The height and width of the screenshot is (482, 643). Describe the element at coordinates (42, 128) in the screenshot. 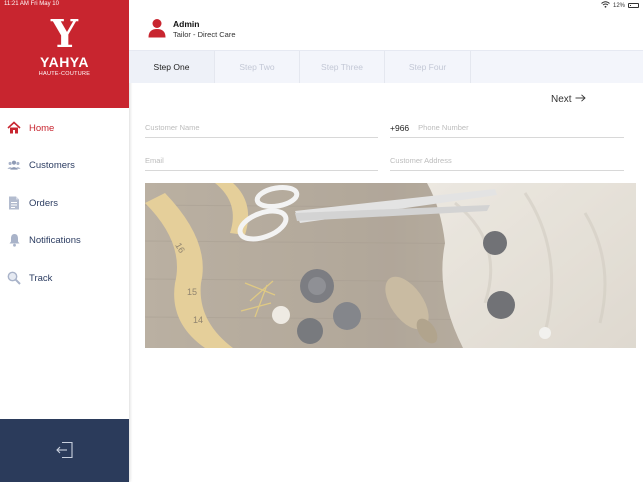

I see `sidebar-item-label: Home` at that location.